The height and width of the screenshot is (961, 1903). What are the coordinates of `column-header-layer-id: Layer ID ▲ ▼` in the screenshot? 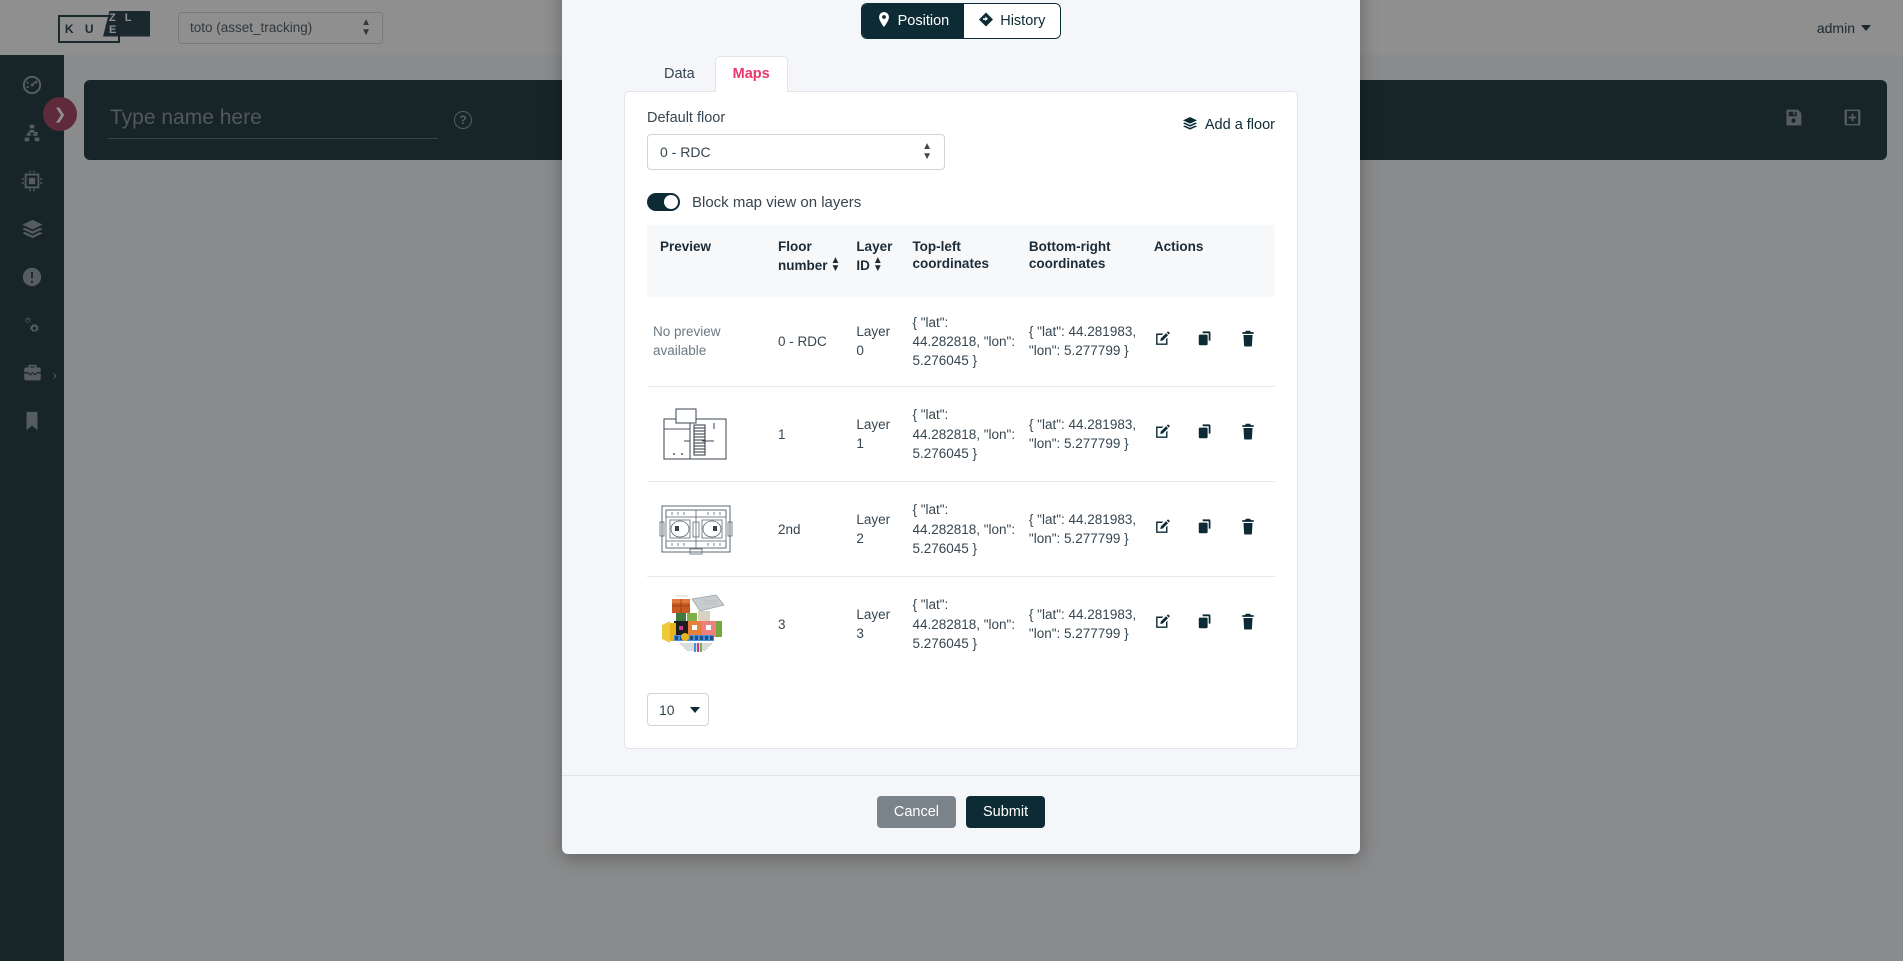 It's located at (878, 261).